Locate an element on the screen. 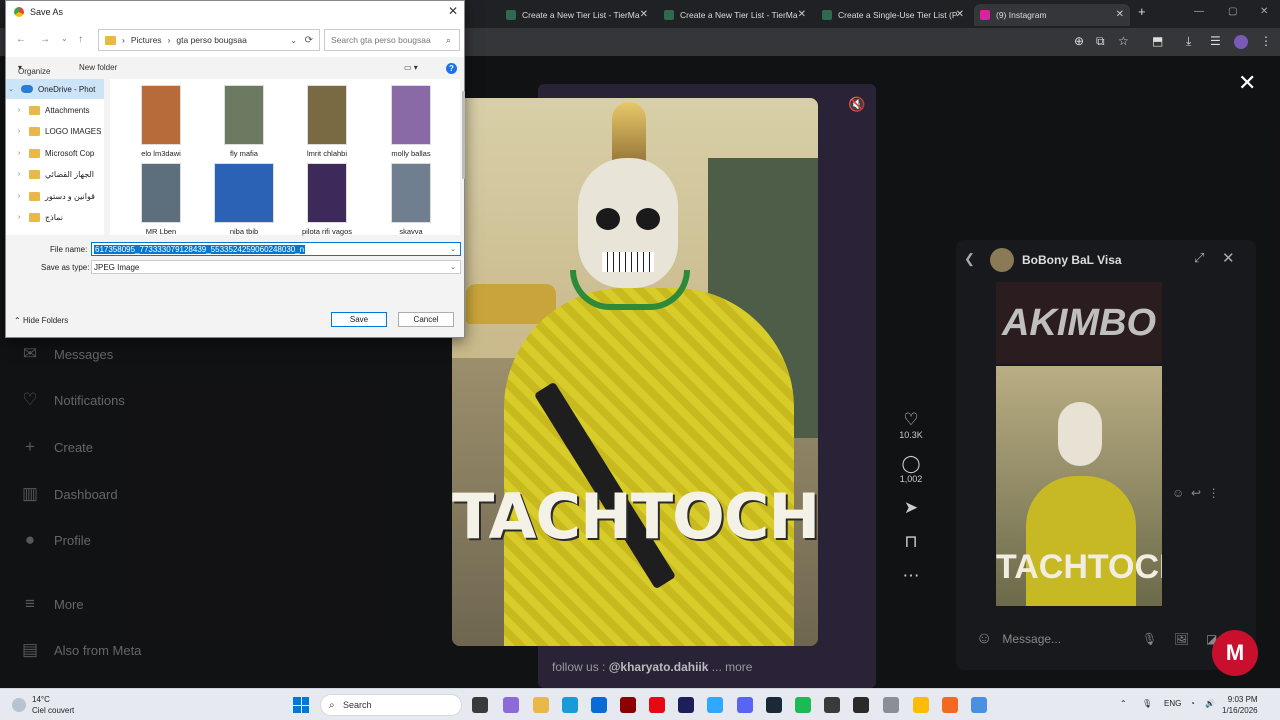 Image resolution: width=1280 pixels, height=720 pixels. taskbar-search: ⌕ Search is located at coordinates (391, 705).